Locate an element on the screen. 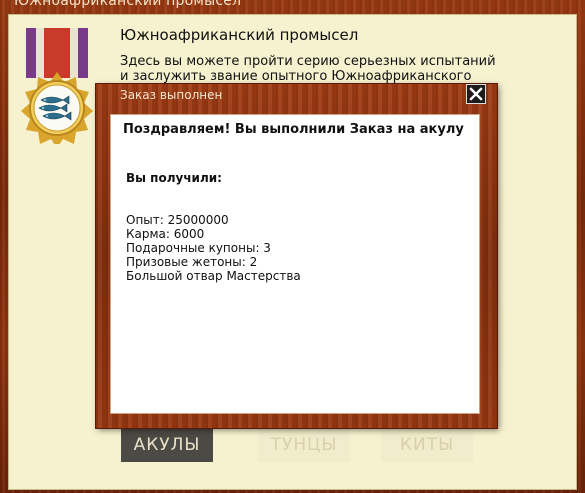 This screenshot has height=493, width=585. reward-item: Призовые жетоны: 2 is located at coordinates (192, 262).